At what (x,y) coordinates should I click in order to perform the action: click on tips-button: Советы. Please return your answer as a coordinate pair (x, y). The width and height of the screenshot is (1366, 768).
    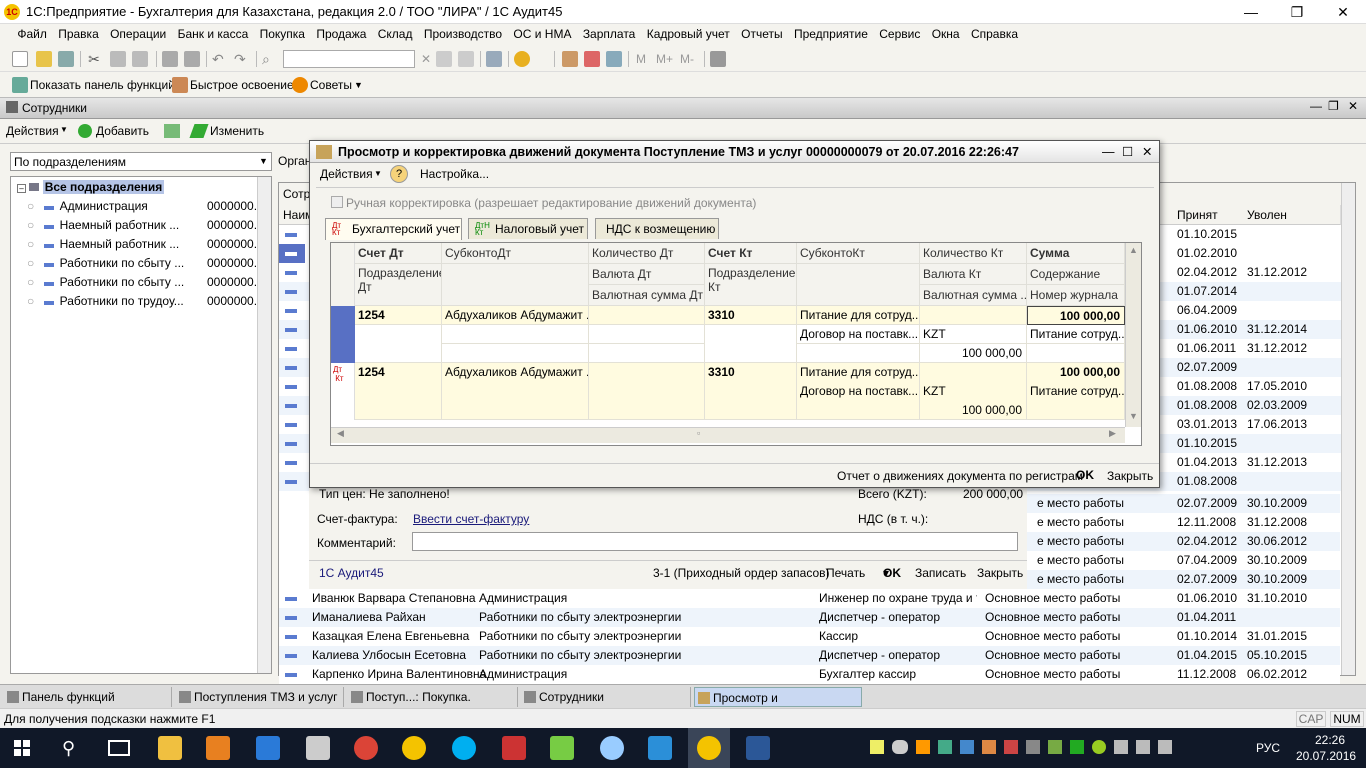
    Looking at the image, I should click on (331, 85).